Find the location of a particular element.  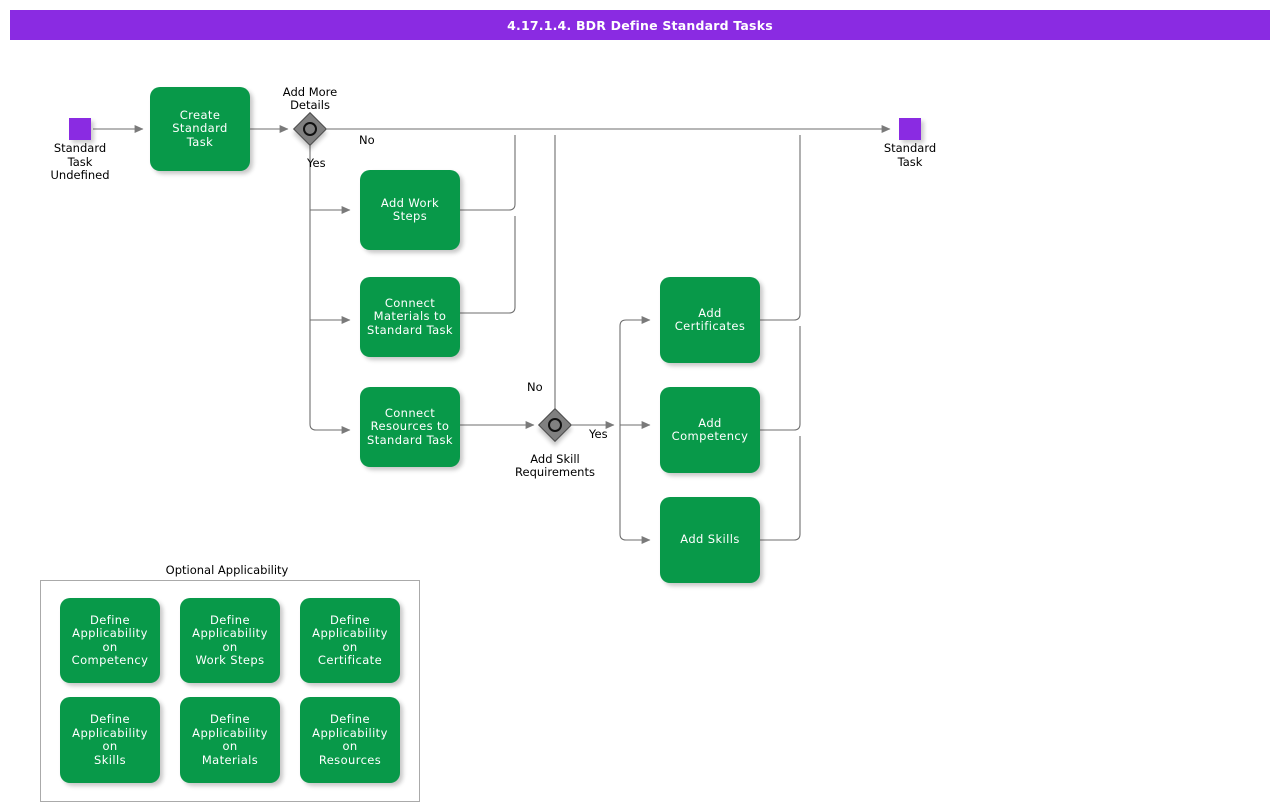

gateway-add-more-details is located at coordinates (310, 129).